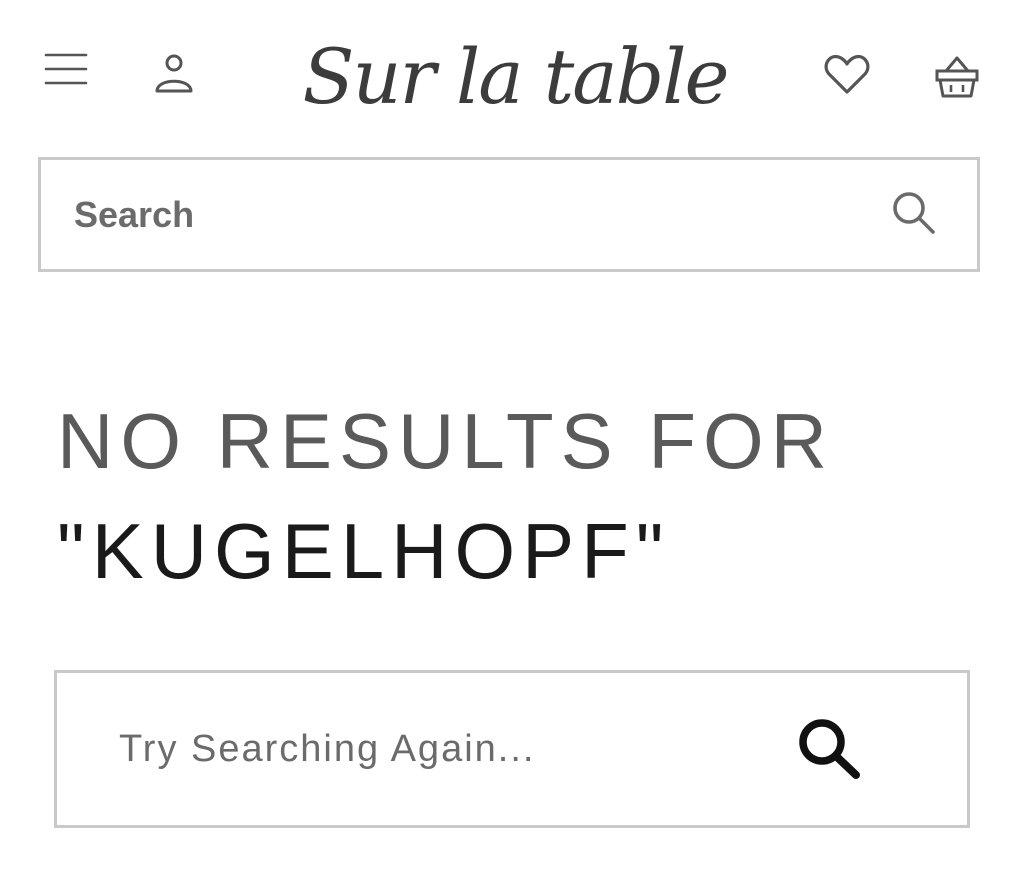  What do you see at coordinates (445, 441) in the screenshot?
I see `no-results-label: NO RESULTS FOR` at bounding box center [445, 441].